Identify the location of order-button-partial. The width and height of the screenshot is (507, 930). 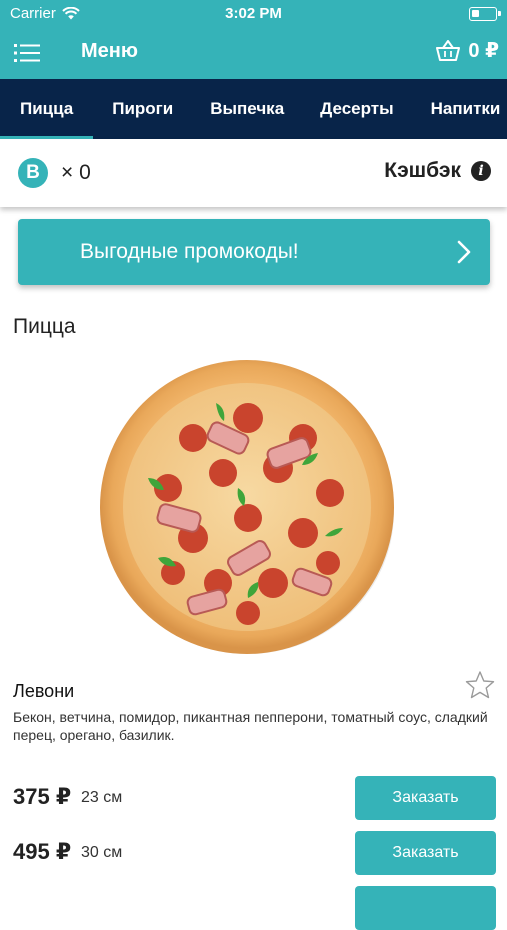
(425, 908).